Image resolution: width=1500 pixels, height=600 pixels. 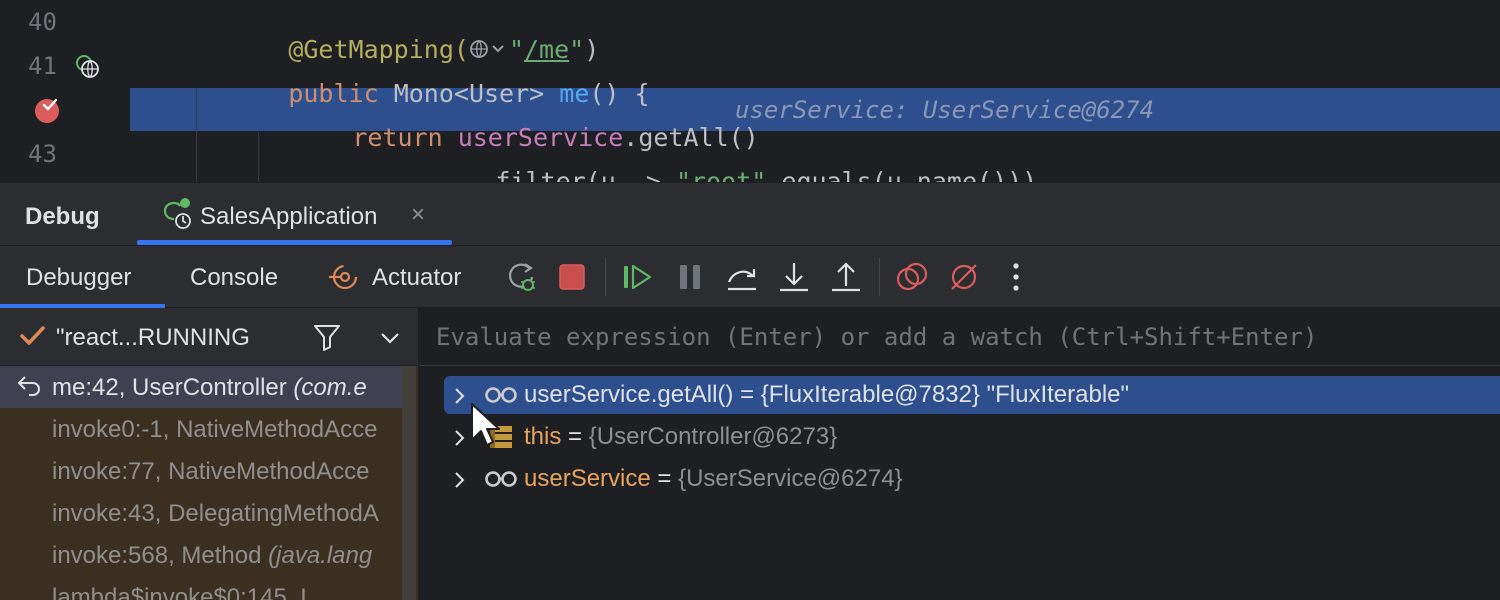 What do you see at coordinates (1016, 277) in the screenshot?
I see `more-options-icon` at bounding box center [1016, 277].